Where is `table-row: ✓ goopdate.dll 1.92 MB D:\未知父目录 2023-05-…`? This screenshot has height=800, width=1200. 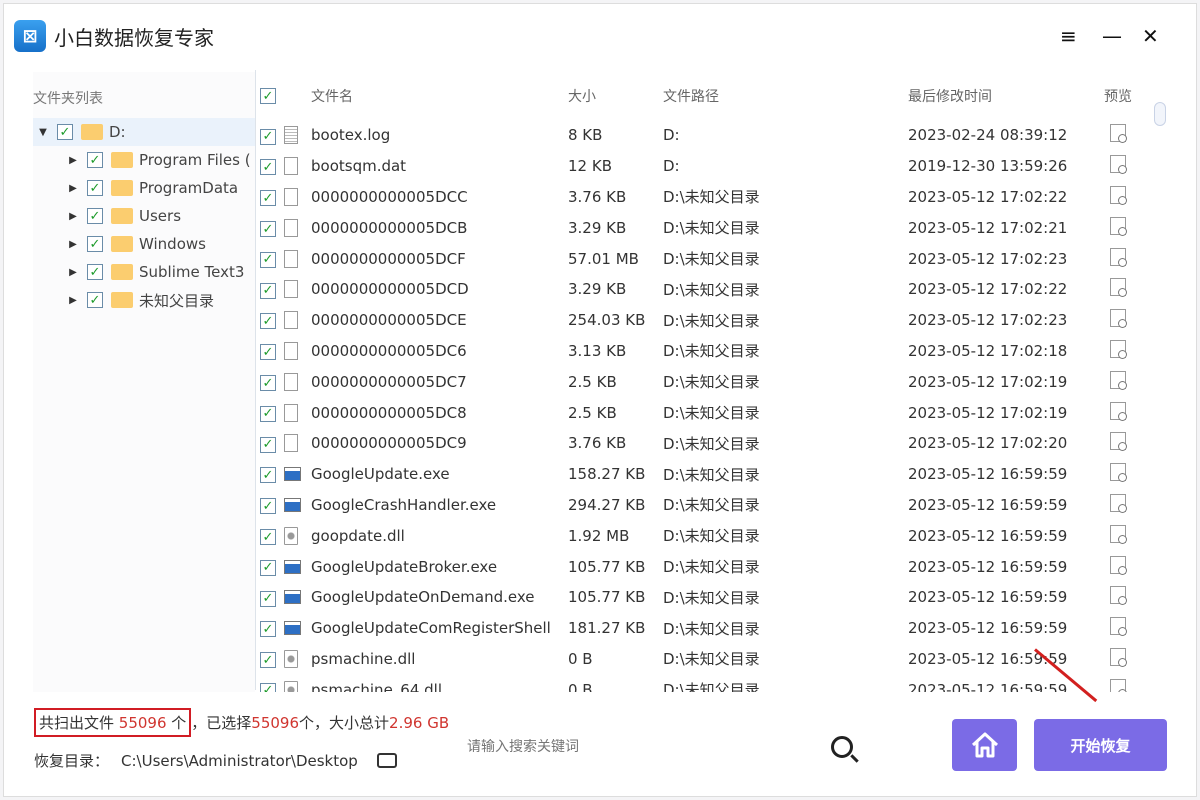 table-row: ✓ goopdate.dll 1.92 MB D:\未知父目录 2023-05-… is located at coordinates (705, 535).